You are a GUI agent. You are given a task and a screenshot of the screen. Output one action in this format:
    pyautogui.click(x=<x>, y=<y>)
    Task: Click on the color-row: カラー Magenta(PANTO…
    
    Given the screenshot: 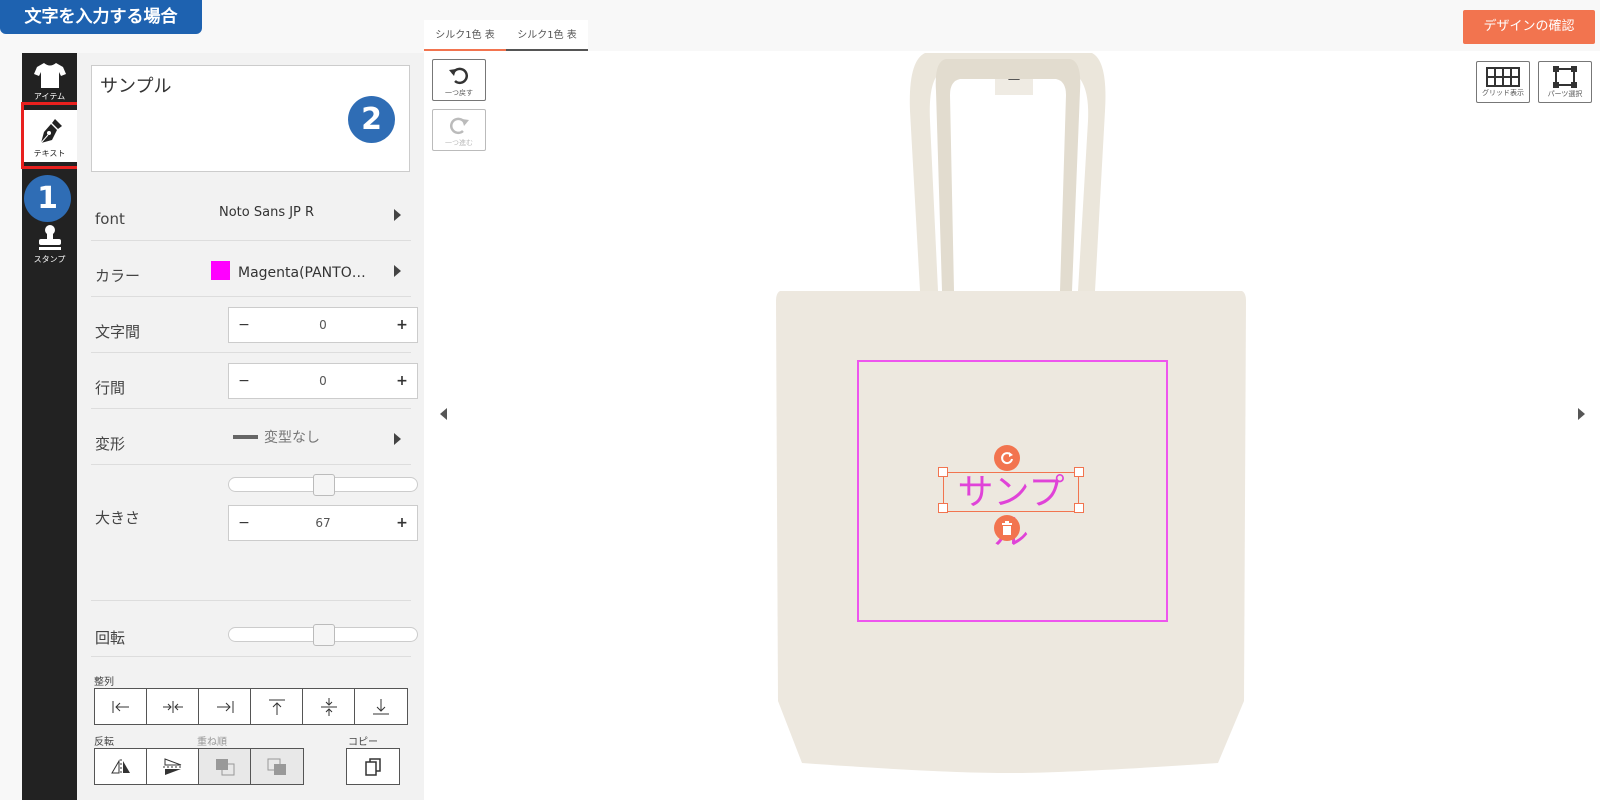 What is the action you would take?
    pyautogui.click(x=251, y=269)
    